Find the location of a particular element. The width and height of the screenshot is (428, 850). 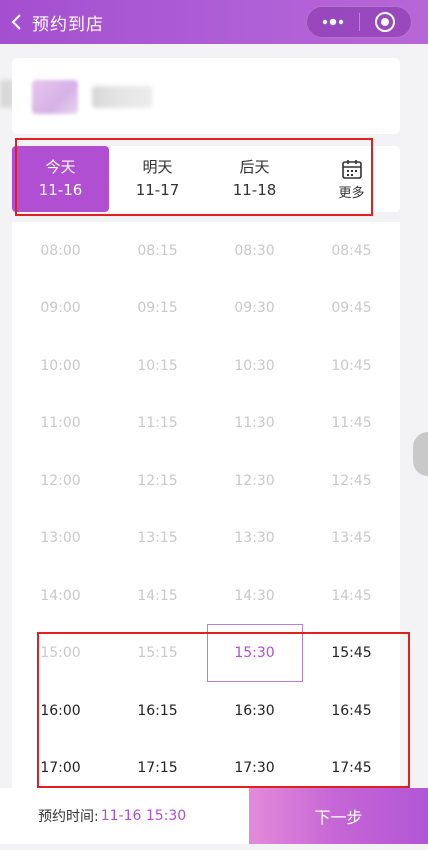

time-slot: 08:30 is located at coordinates (254, 250).